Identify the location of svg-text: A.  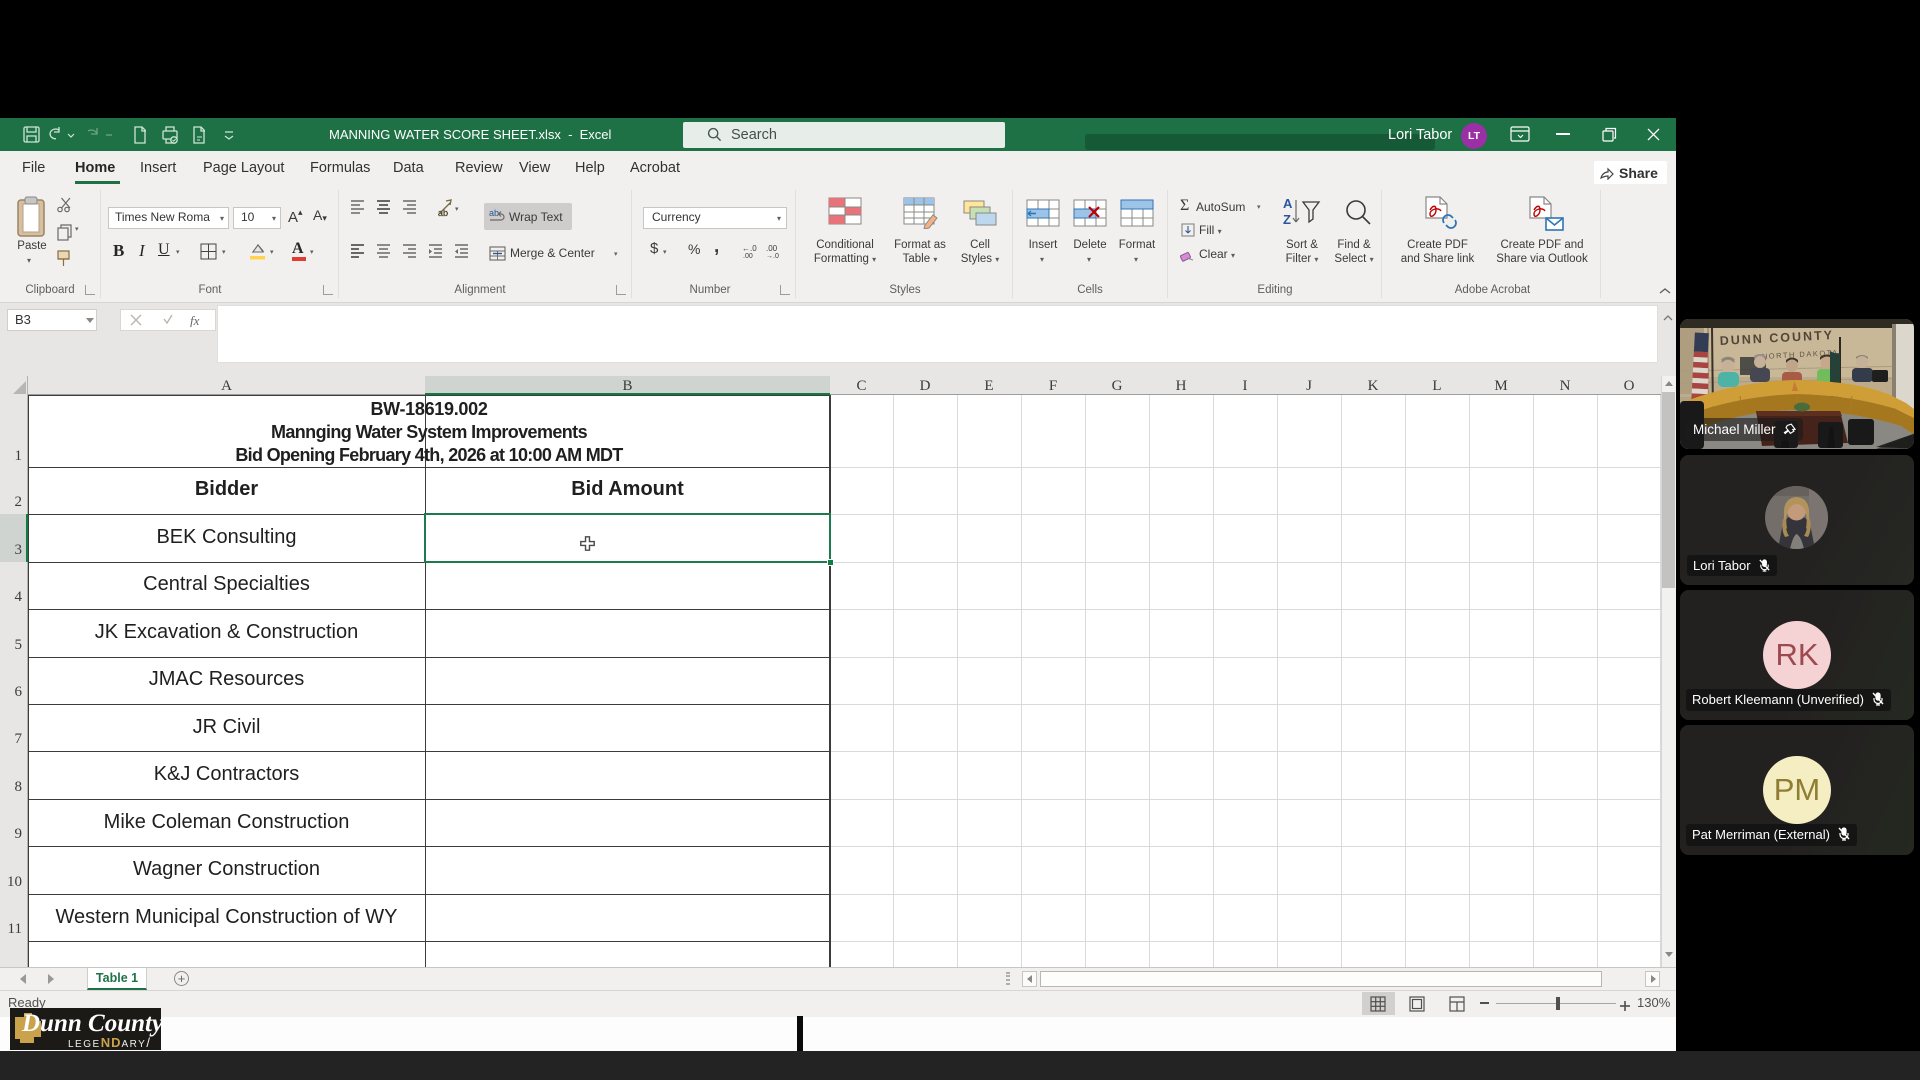
(1288, 203).